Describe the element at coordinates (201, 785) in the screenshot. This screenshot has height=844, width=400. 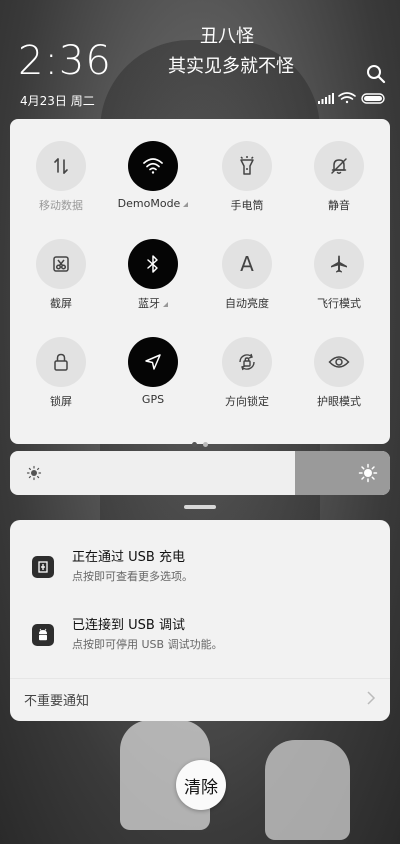
I see `clear-button: 清除` at that location.